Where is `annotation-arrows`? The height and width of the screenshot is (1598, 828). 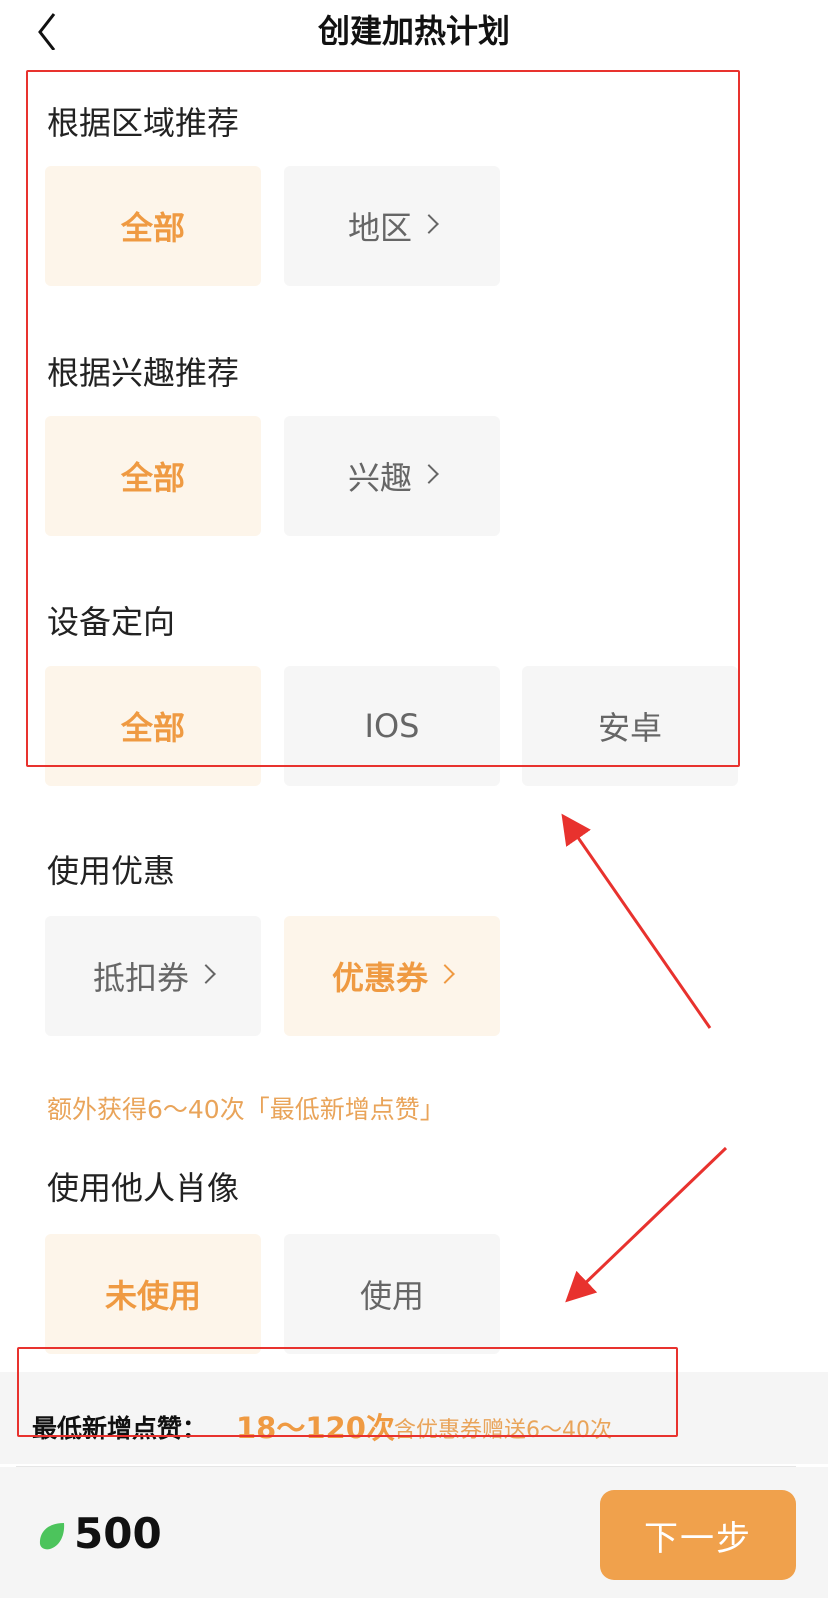 annotation-arrows is located at coordinates (644, 1058).